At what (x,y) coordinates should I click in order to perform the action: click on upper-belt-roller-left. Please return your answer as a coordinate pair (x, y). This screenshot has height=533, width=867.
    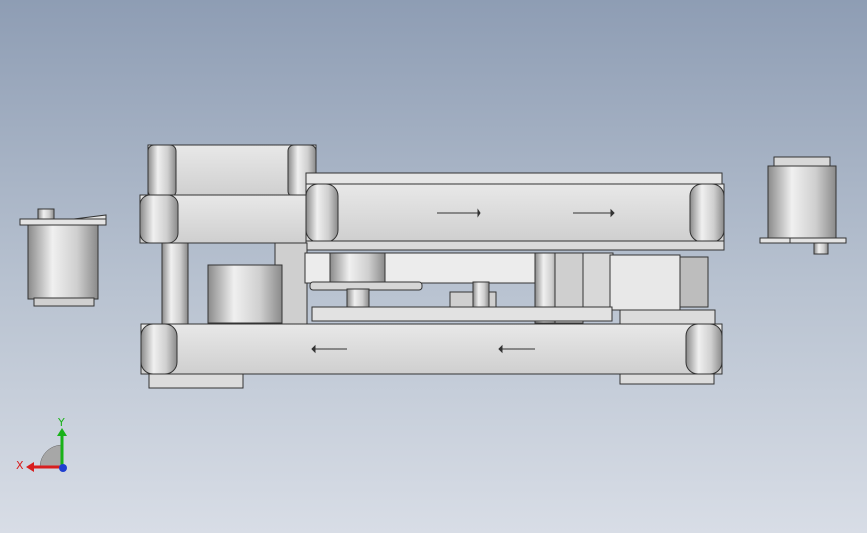
    Looking at the image, I should click on (322, 213).